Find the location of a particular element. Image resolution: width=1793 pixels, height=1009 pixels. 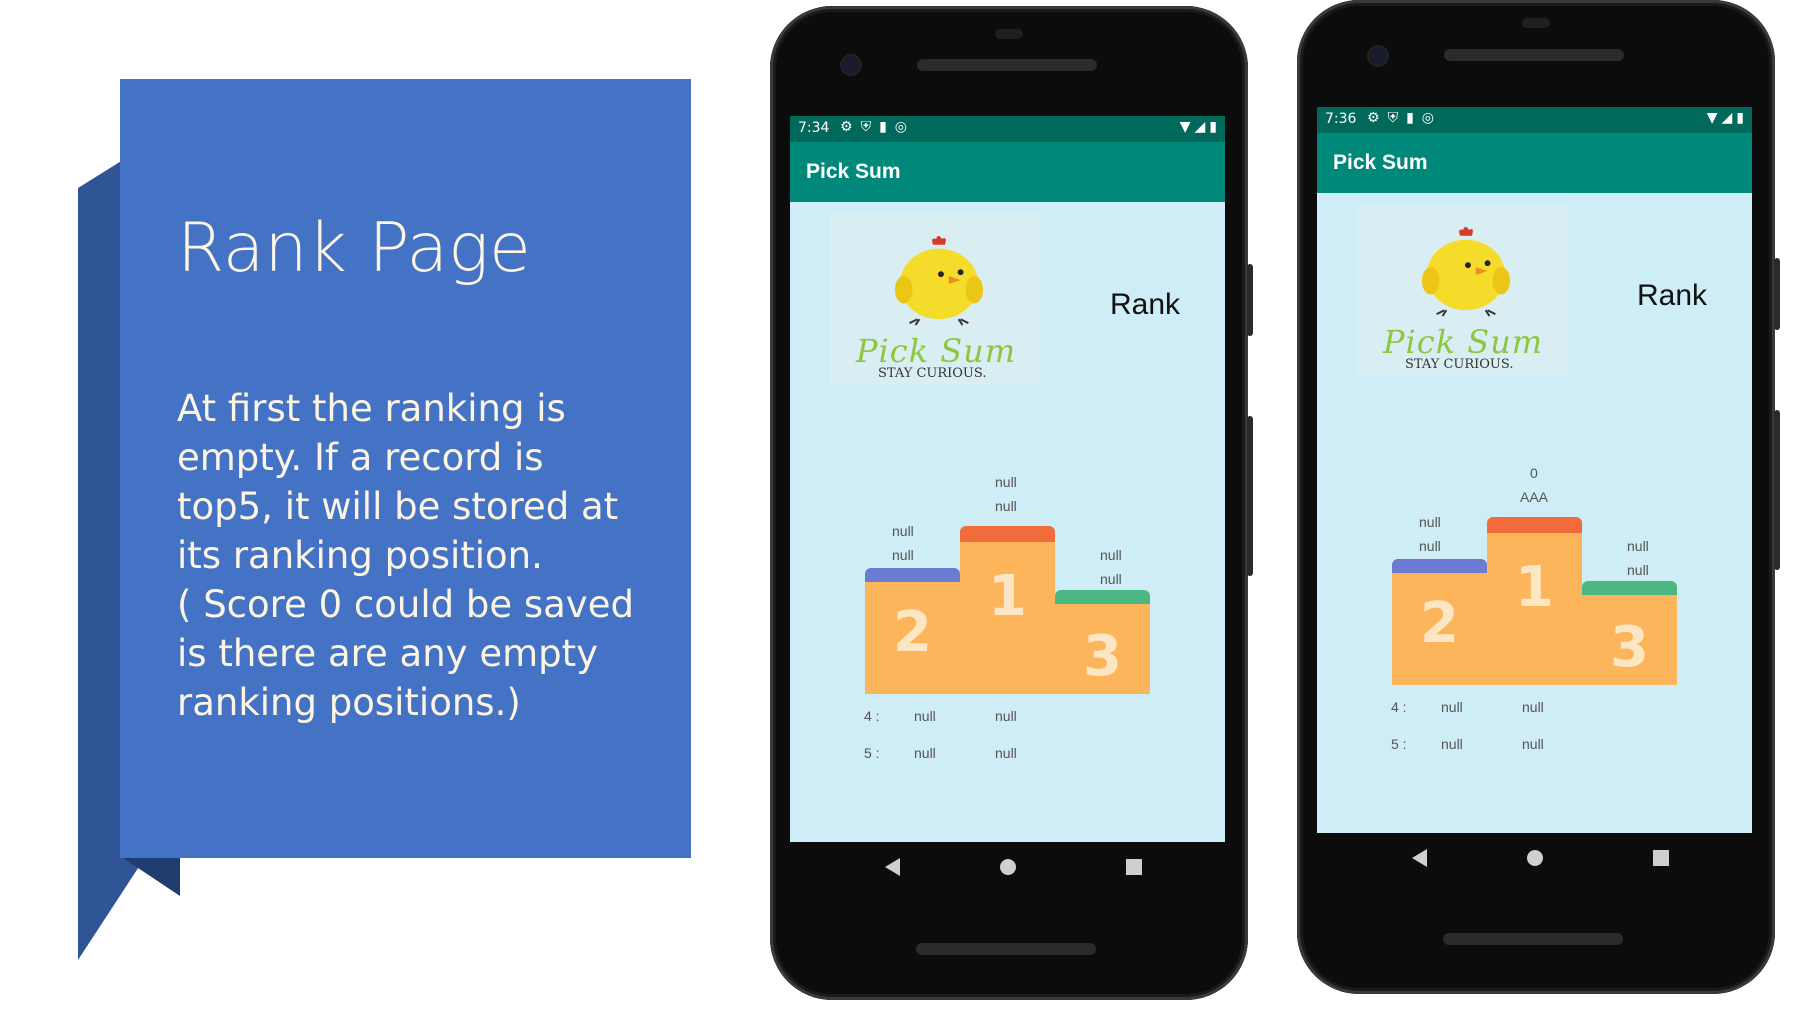

status-bar: 7:36 ⚙ ⛨ ▮ ◎ ▼ ◢ ▮ is located at coordinates (1534, 120).